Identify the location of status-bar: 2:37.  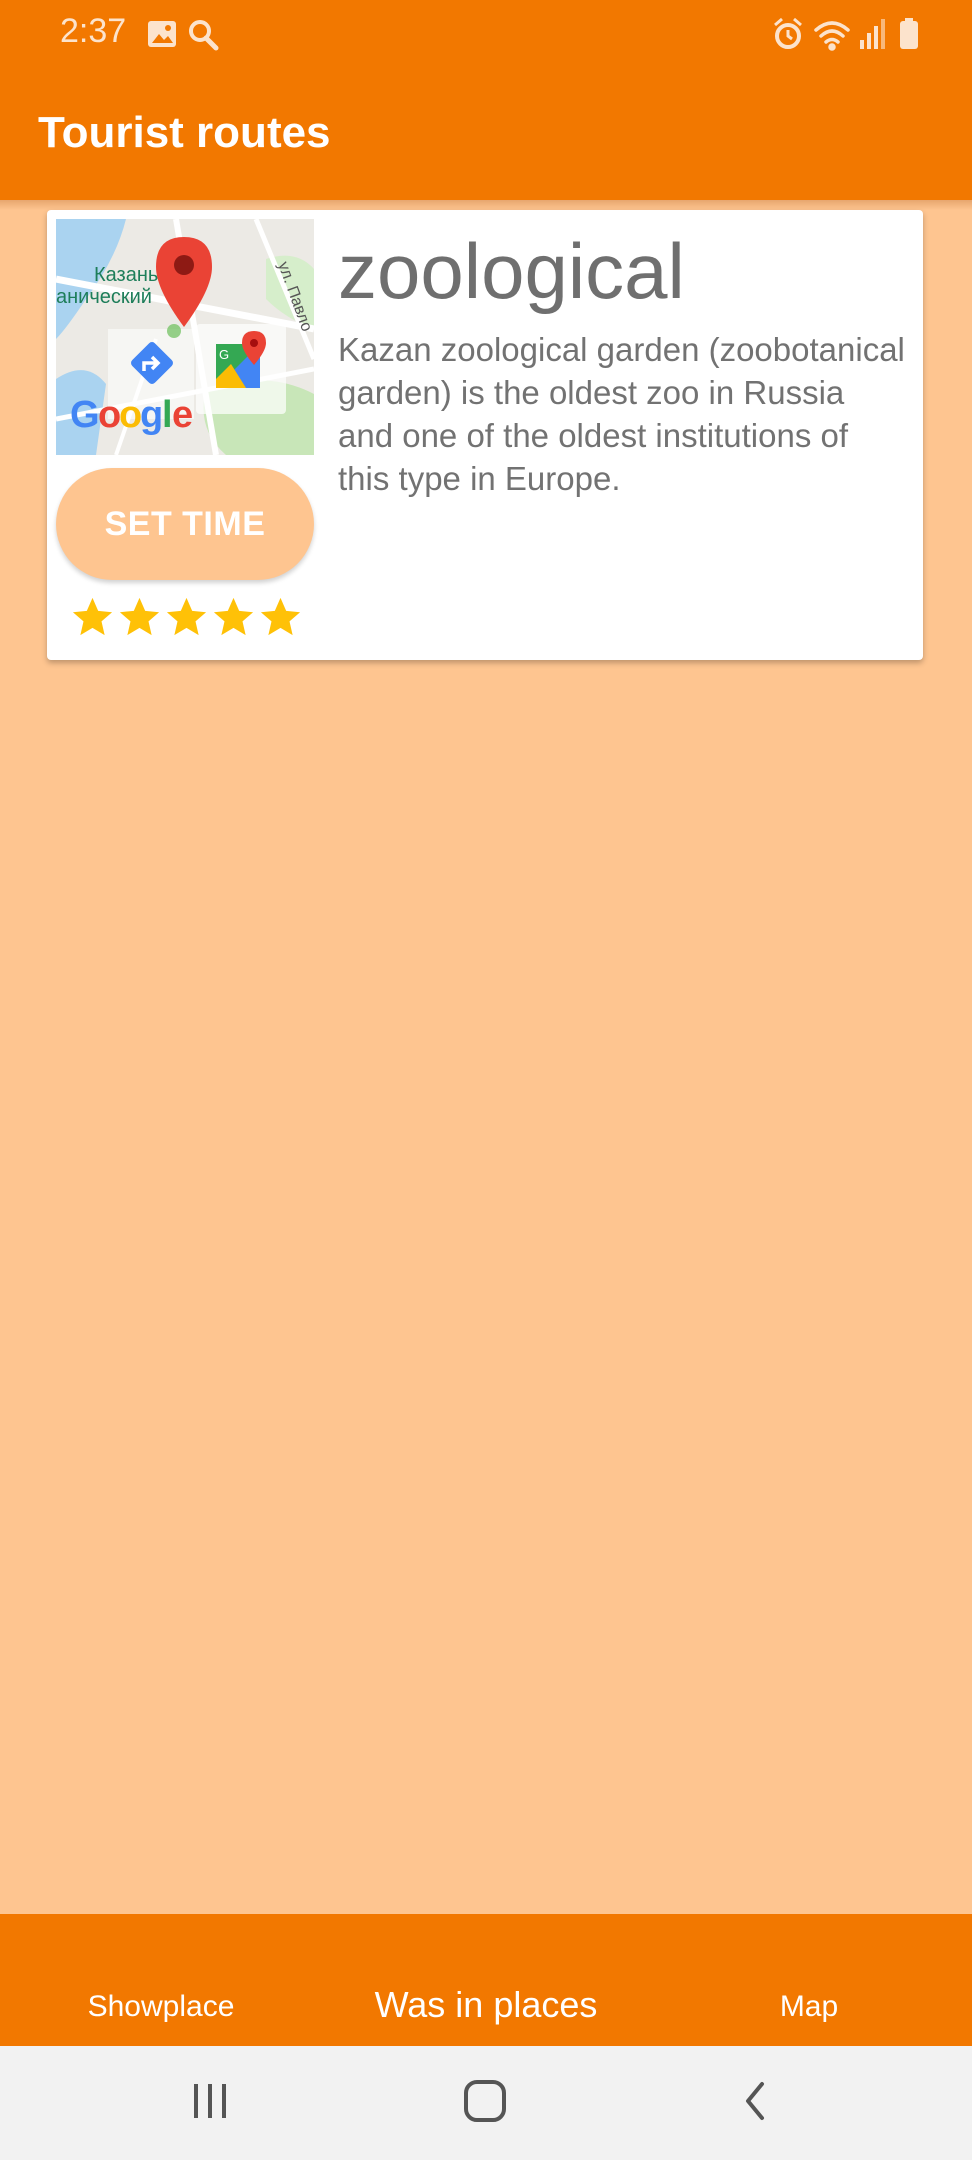
(486, 34).